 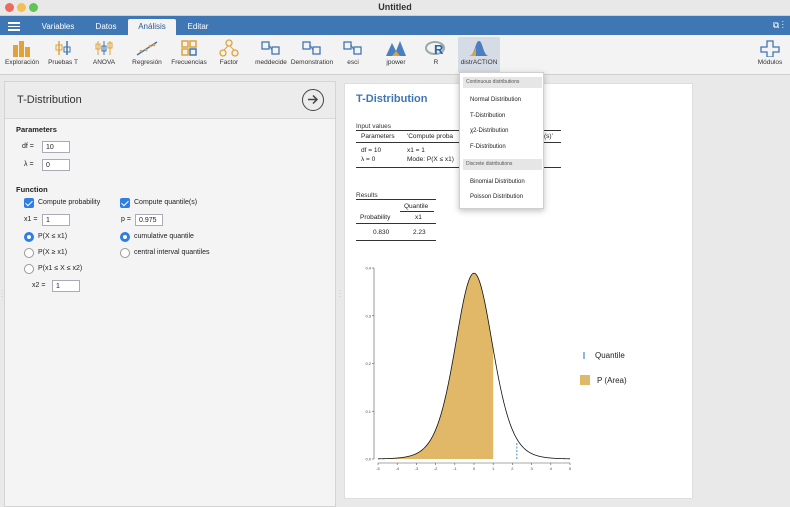 What do you see at coordinates (340, 294) in the screenshot?
I see `center-resize-handle: · · ·` at bounding box center [340, 294].